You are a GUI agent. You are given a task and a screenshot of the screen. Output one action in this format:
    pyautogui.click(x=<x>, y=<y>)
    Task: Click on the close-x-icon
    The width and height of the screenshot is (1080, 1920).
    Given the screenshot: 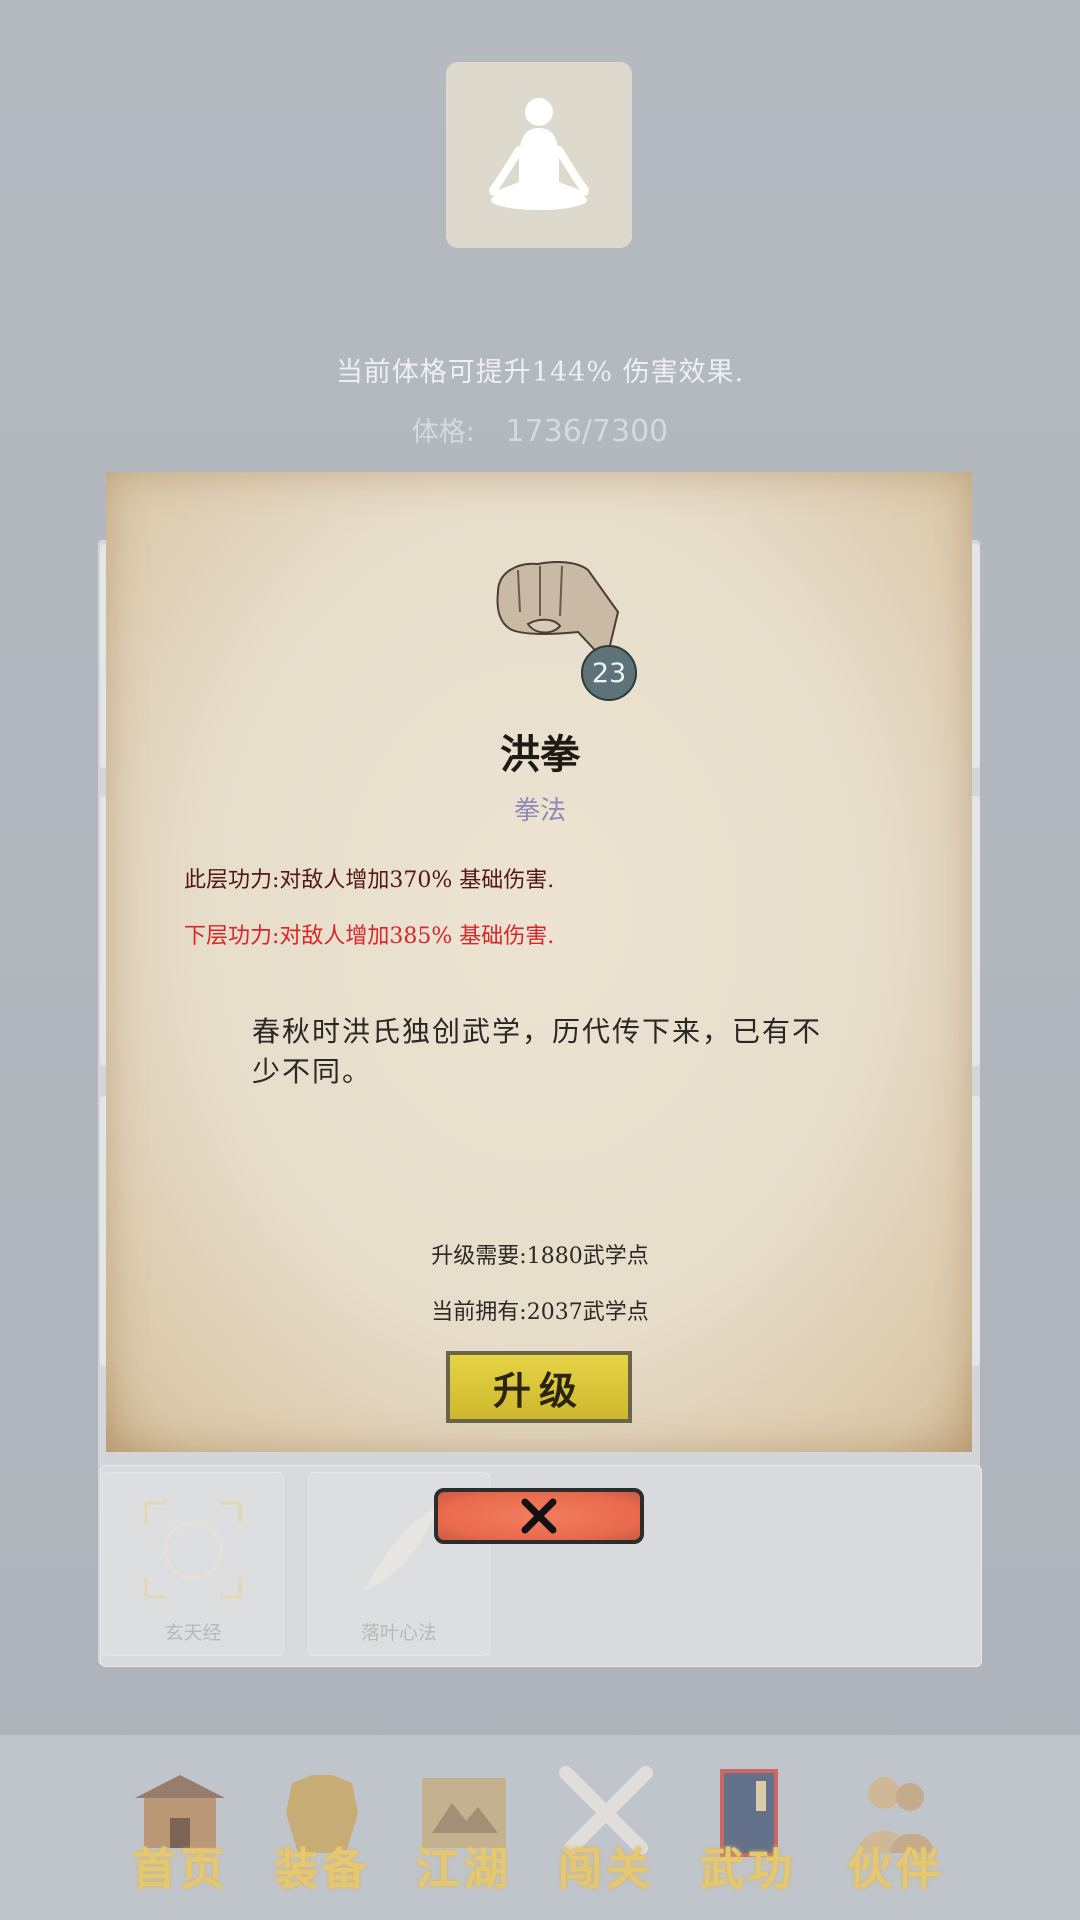 What is the action you would take?
    pyautogui.click(x=539, y=1516)
    